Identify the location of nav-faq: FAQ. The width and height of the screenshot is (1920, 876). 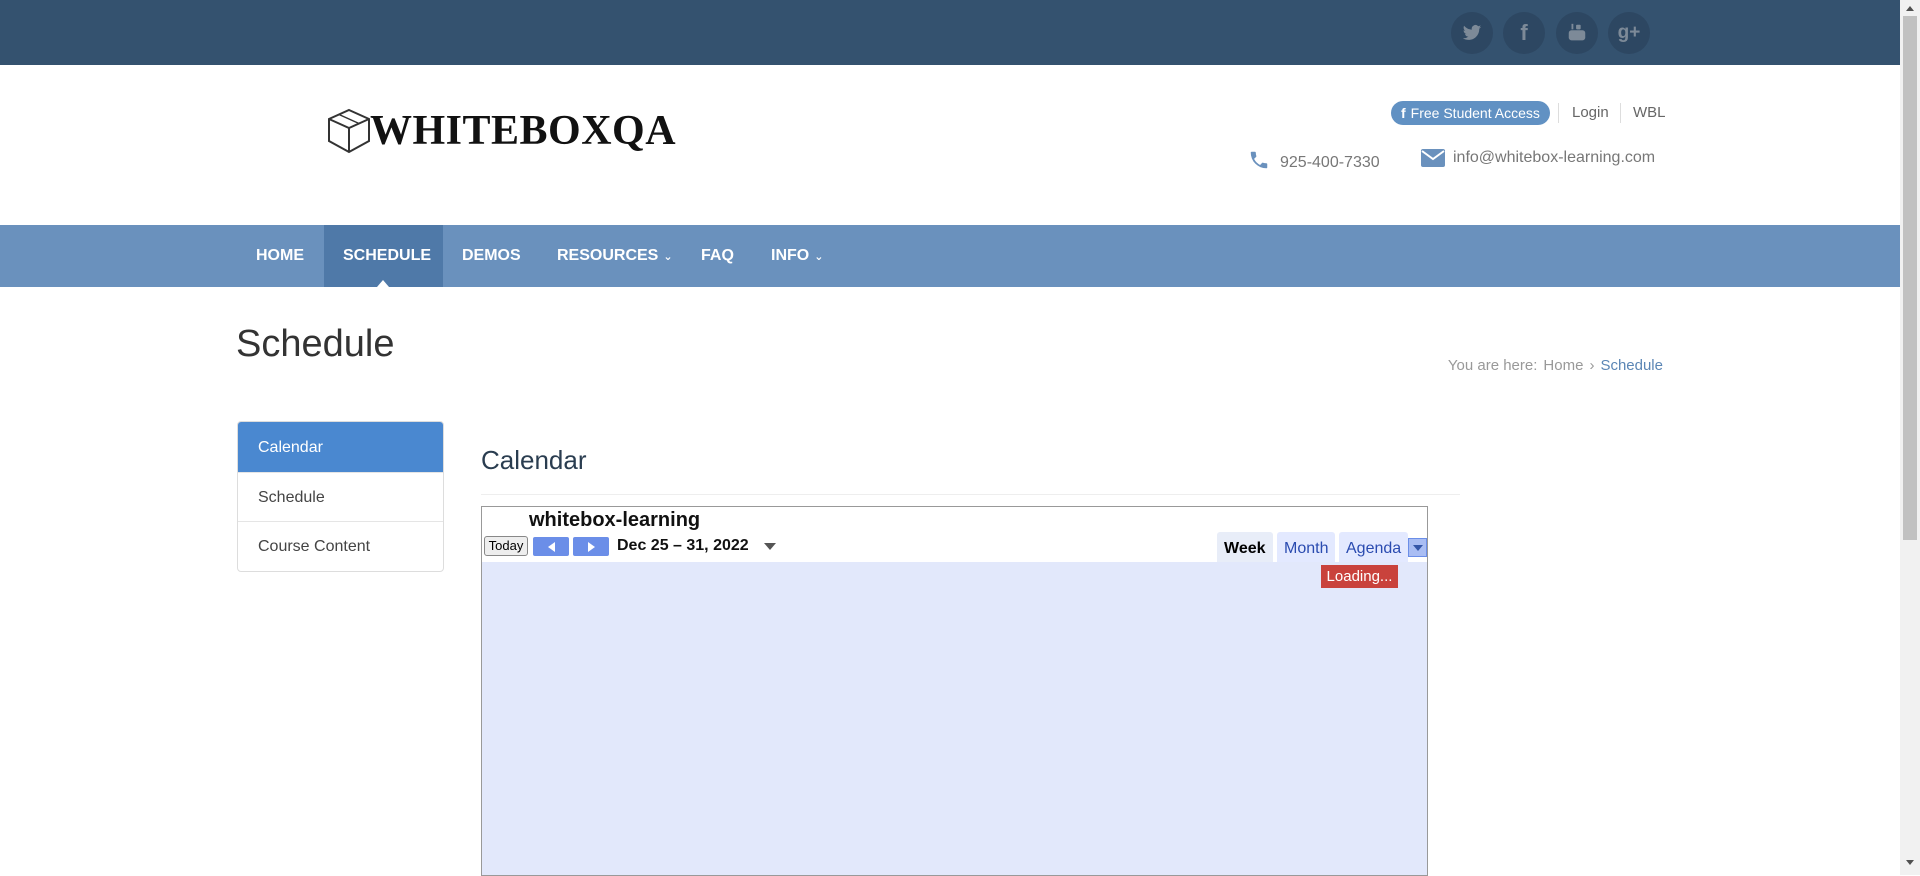
(717, 256).